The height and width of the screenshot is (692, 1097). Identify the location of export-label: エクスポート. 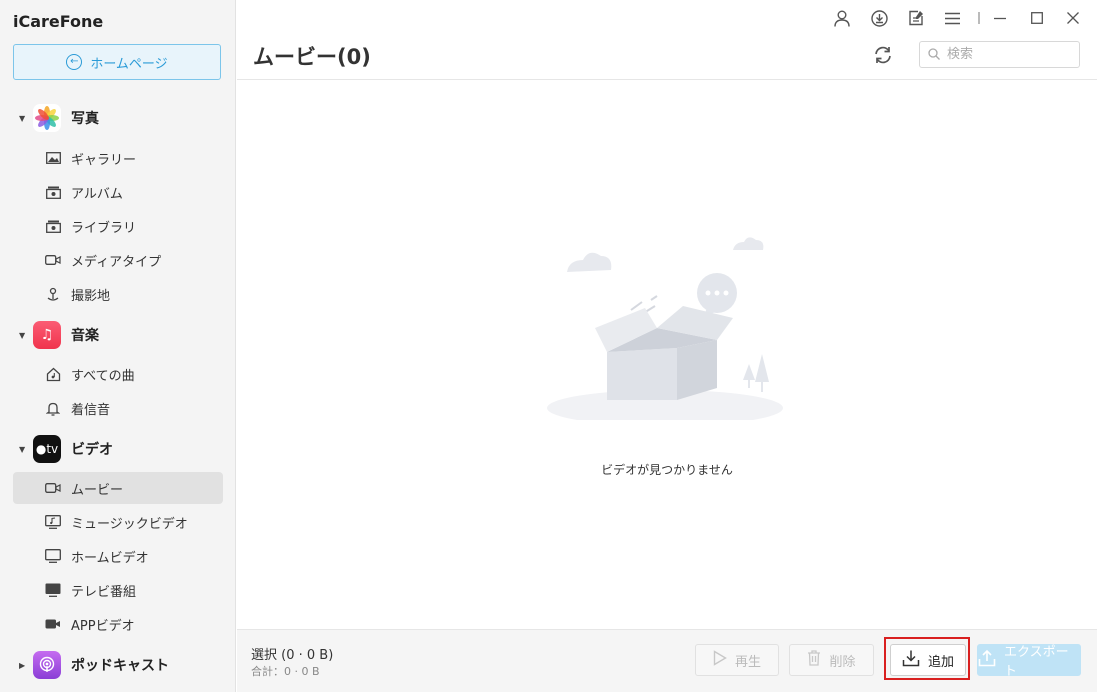
(1036, 662).